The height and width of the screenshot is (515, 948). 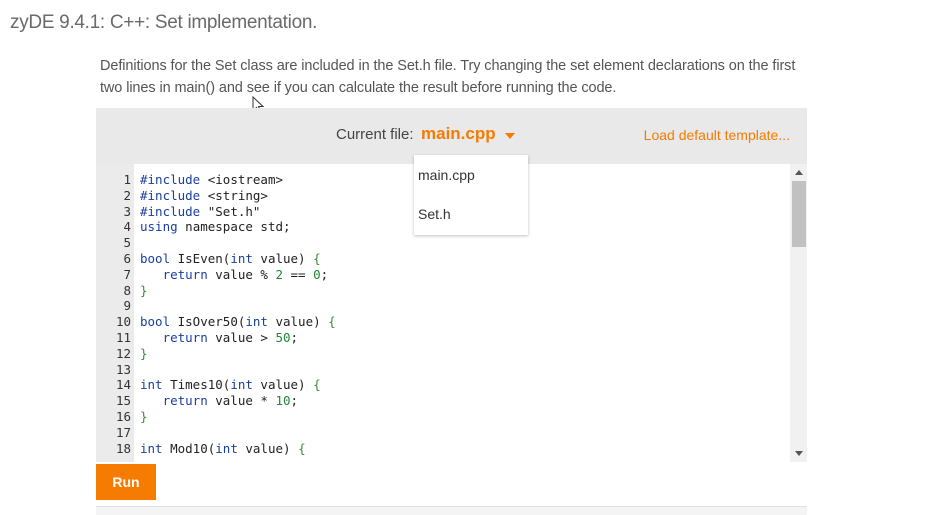 I want to click on line-number: 14, so click(x=123, y=385).